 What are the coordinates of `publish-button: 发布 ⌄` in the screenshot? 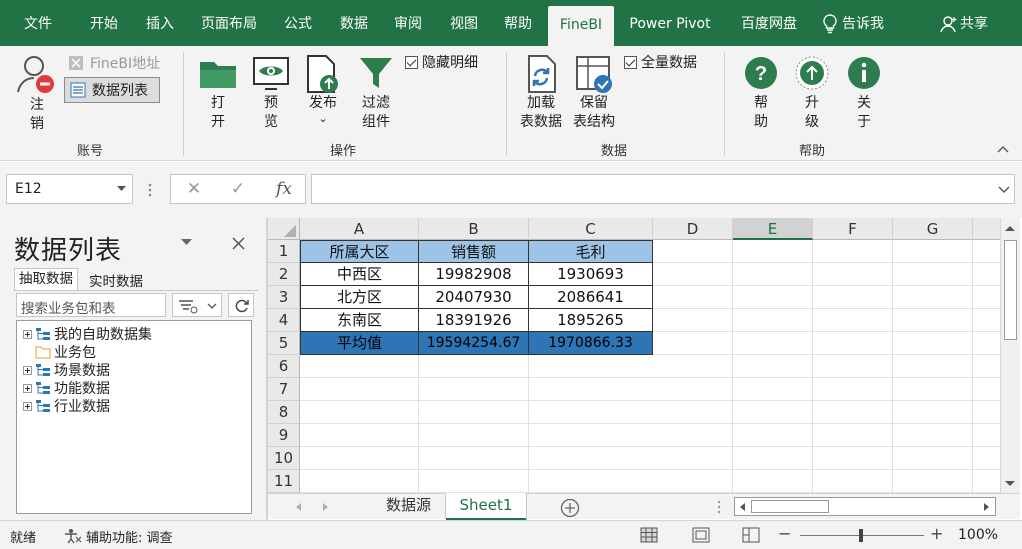 It's located at (323, 89).